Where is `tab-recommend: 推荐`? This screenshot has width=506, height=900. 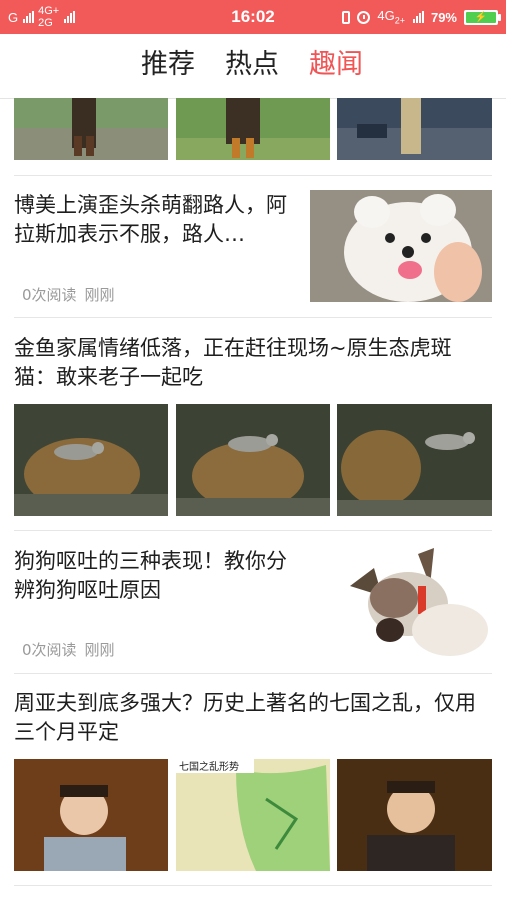
tab-recommend: 推荐 is located at coordinates (168, 65).